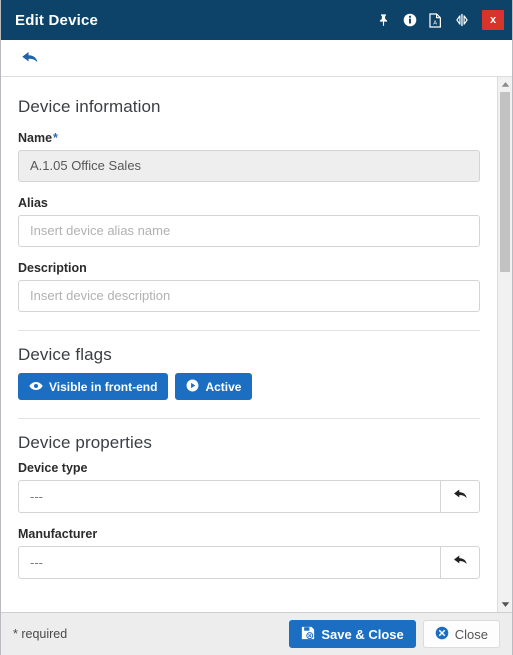  I want to click on back-button, so click(30, 58).